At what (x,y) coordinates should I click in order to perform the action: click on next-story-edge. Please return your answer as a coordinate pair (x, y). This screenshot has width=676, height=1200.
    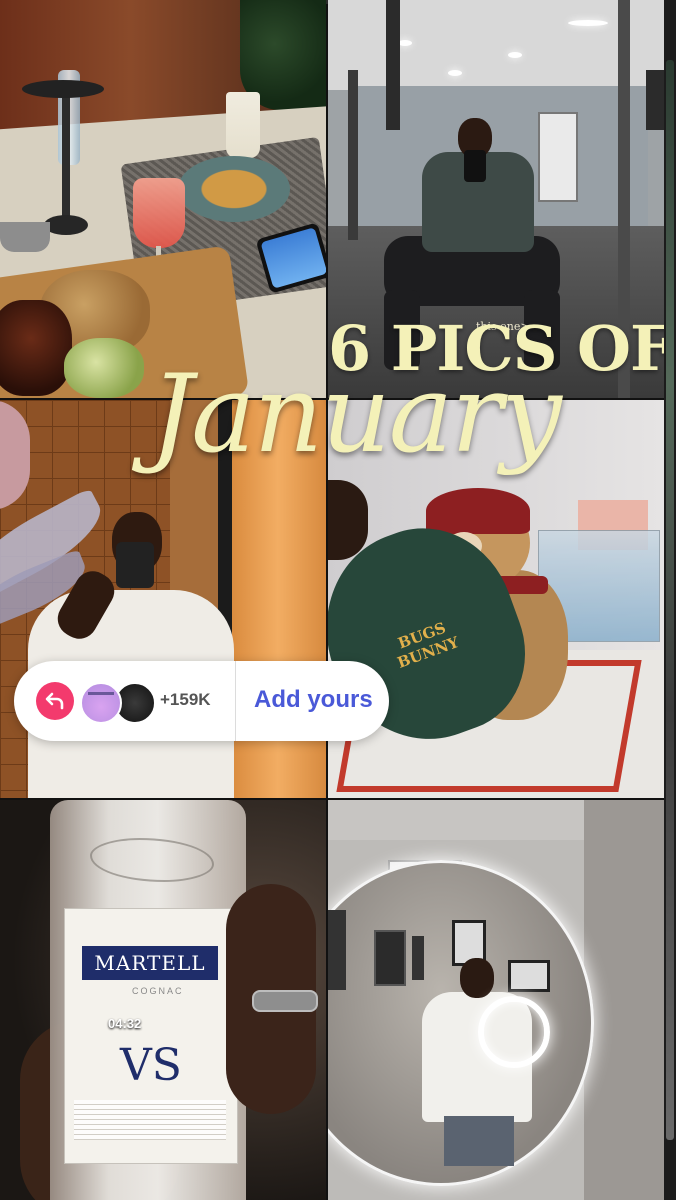
    Looking at the image, I should click on (670, 600).